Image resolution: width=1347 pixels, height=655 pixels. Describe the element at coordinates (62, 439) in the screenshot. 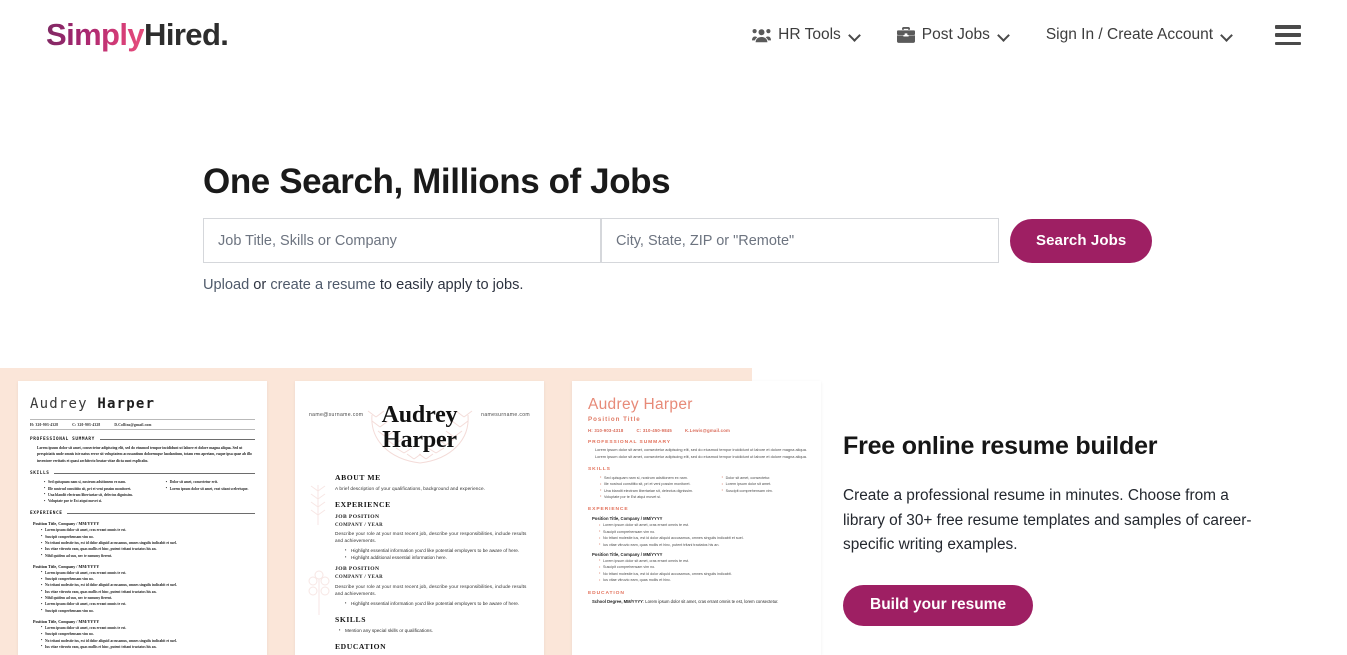

I see `resume1-summary-heading-text: PROFESSIONAL SUMMARY` at that location.